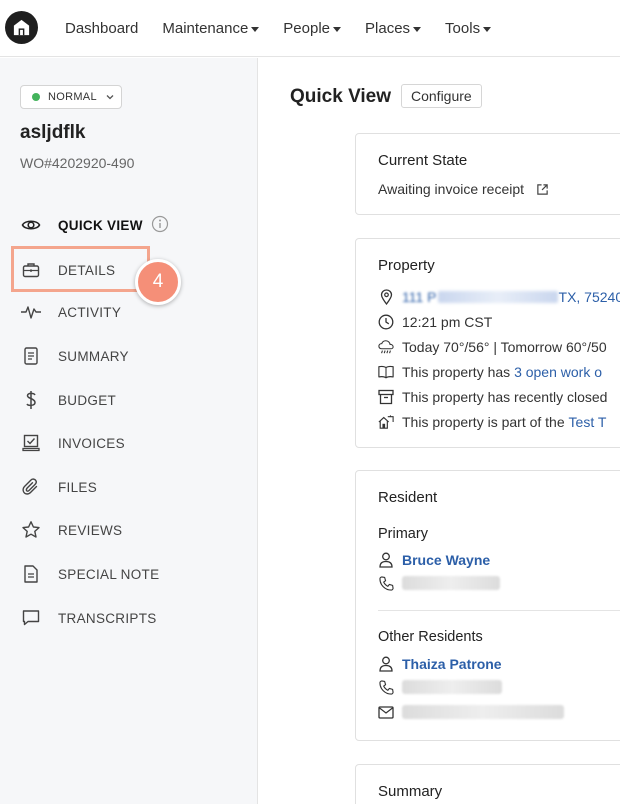 This screenshot has width=620, height=804. What do you see at coordinates (80, 269) in the screenshot?
I see `tutorial-highlight` at bounding box center [80, 269].